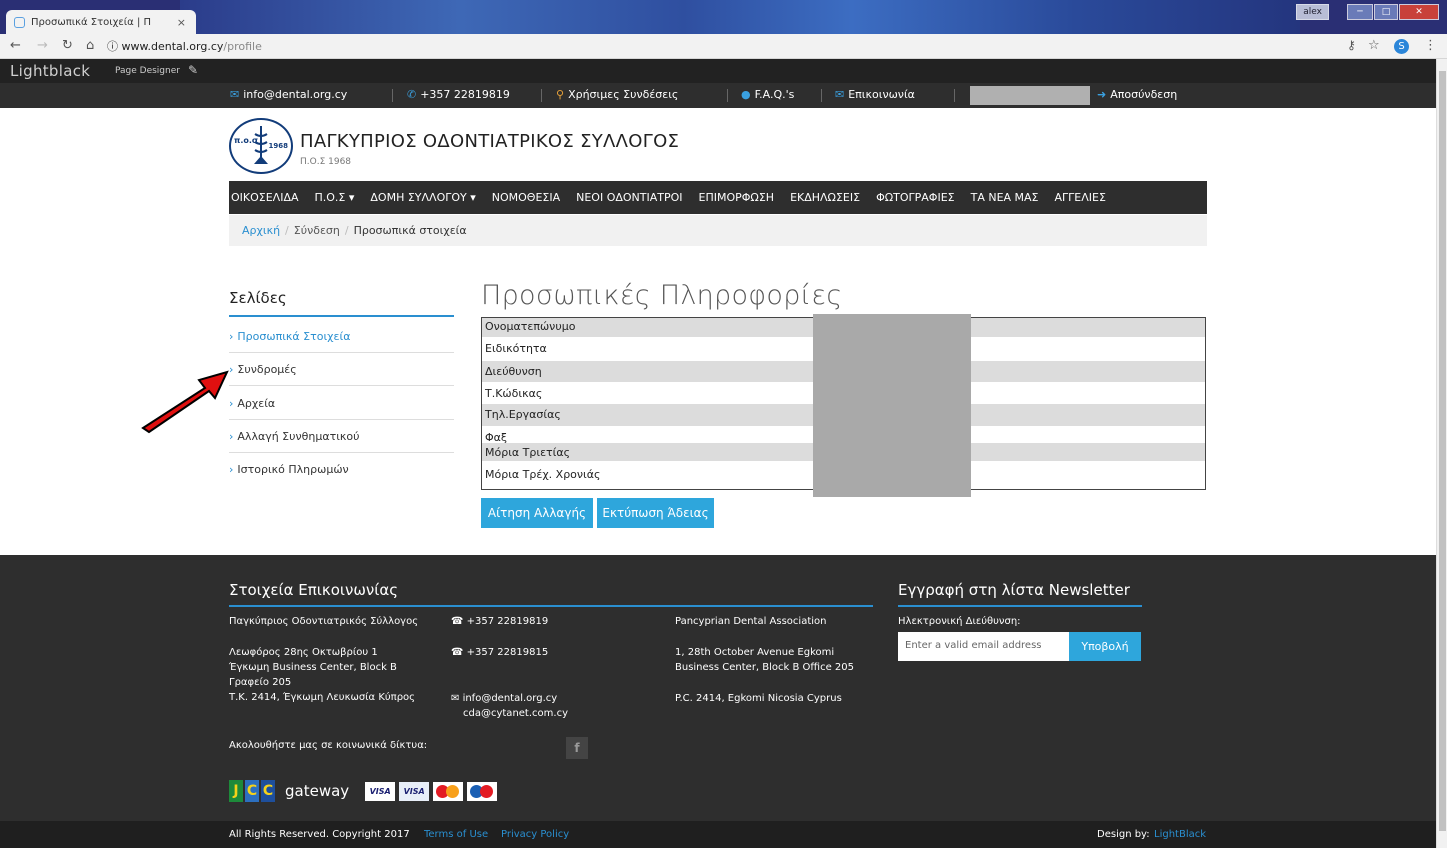  Describe the element at coordinates (825, 197) in the screenshot. I see `nav-item-events: ΕΚΔΗΛΩΣΕΙΣ` at that location.